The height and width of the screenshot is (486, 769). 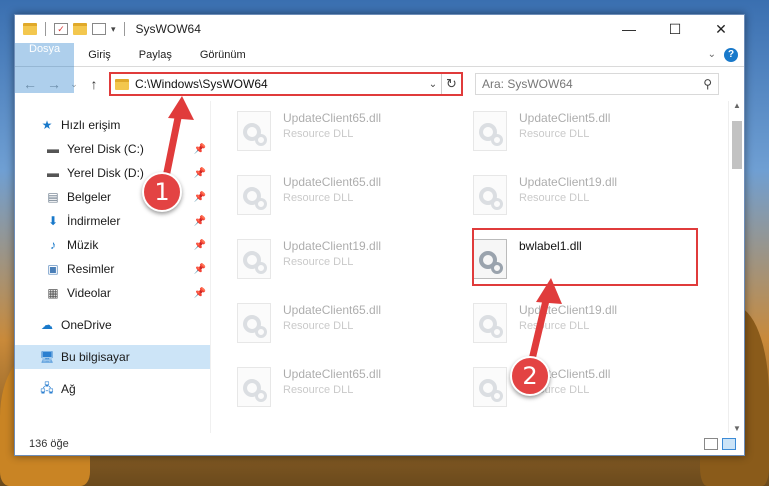 I want to click on network-icon: 🖧, so click(x=47, y=387).